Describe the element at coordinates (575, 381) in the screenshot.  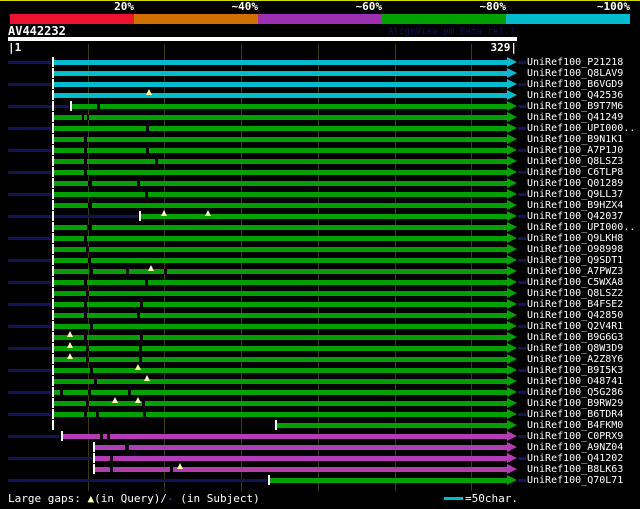
I see `hit-label: UniRef100_O48741` at that location.